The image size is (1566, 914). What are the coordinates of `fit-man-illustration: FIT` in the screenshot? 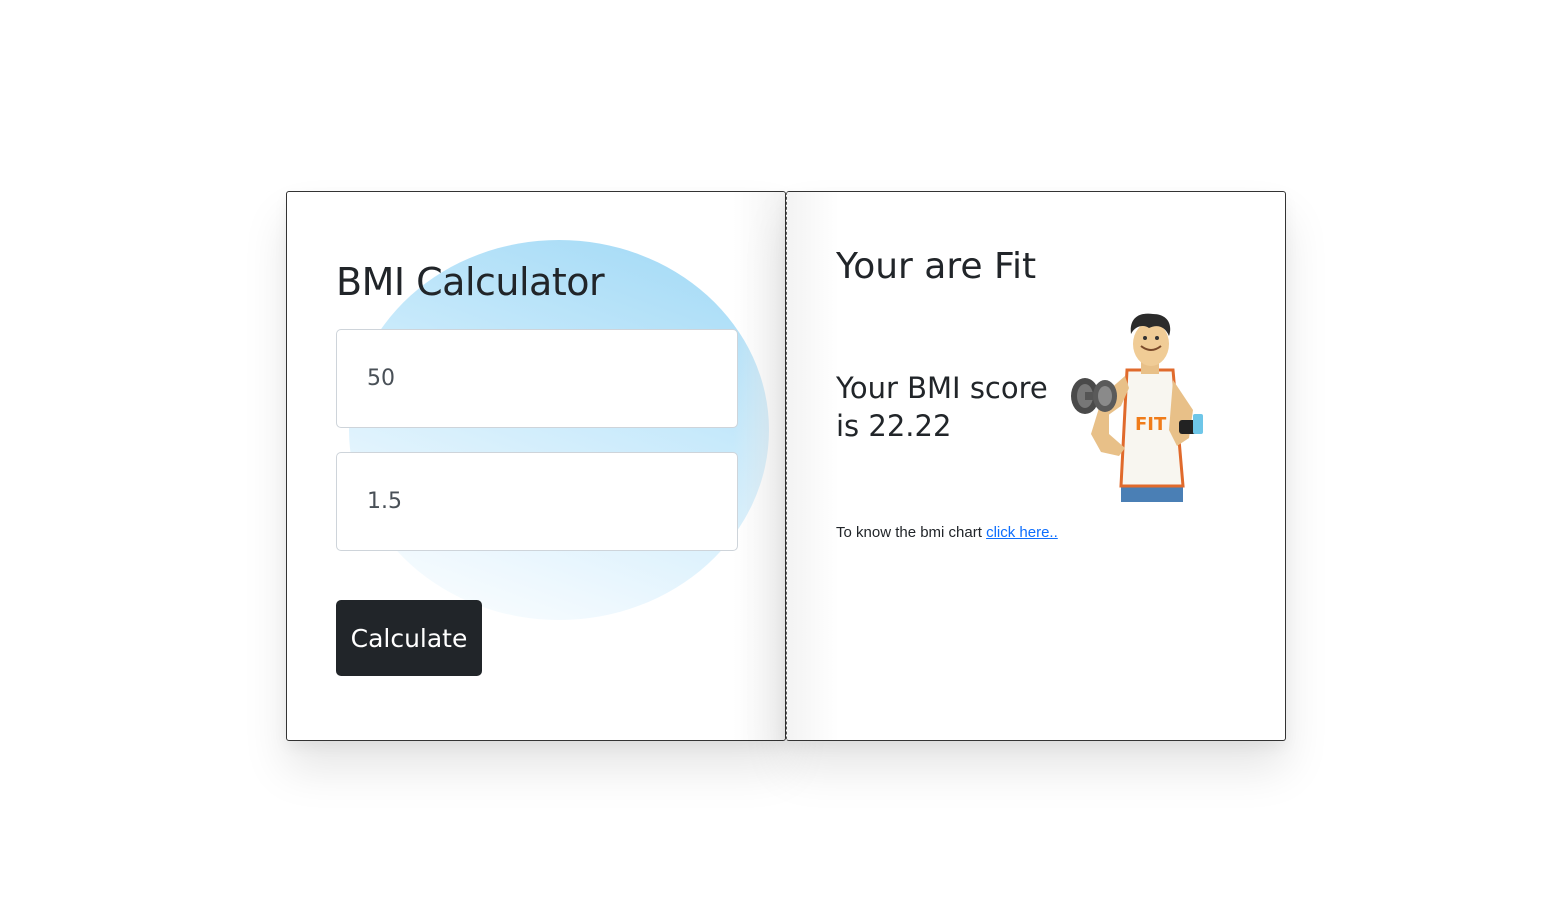 It's located at (1137, 407).